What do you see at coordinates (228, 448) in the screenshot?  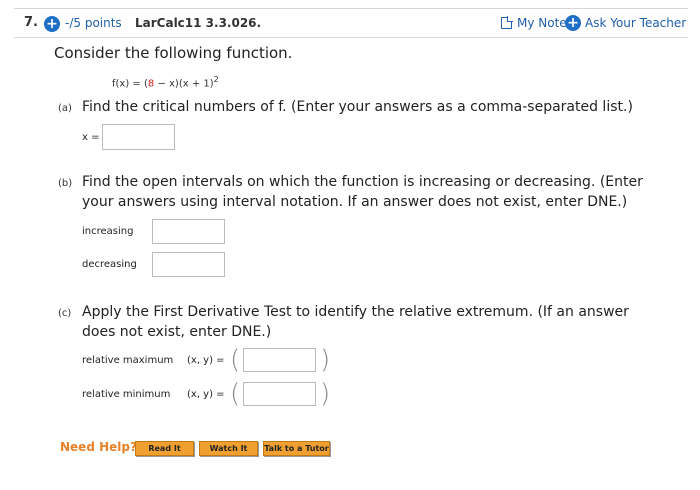 I see `watch-it-button: Watch It` at bounding box center [228, 448].